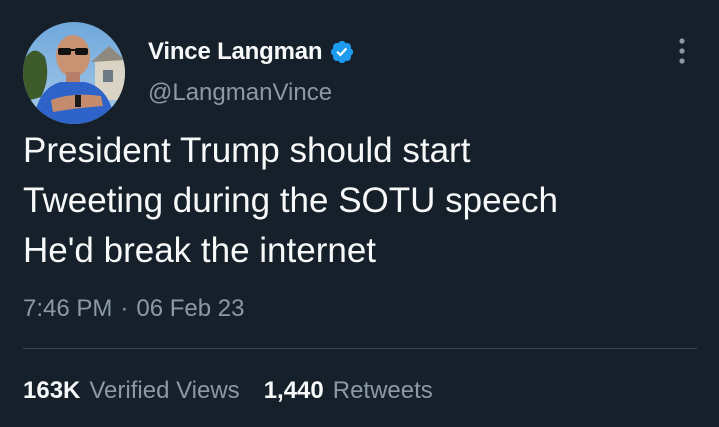  Describe the element at coordinates (682, 51) in the screenshot. I see `more-vertical-icon` at that location.